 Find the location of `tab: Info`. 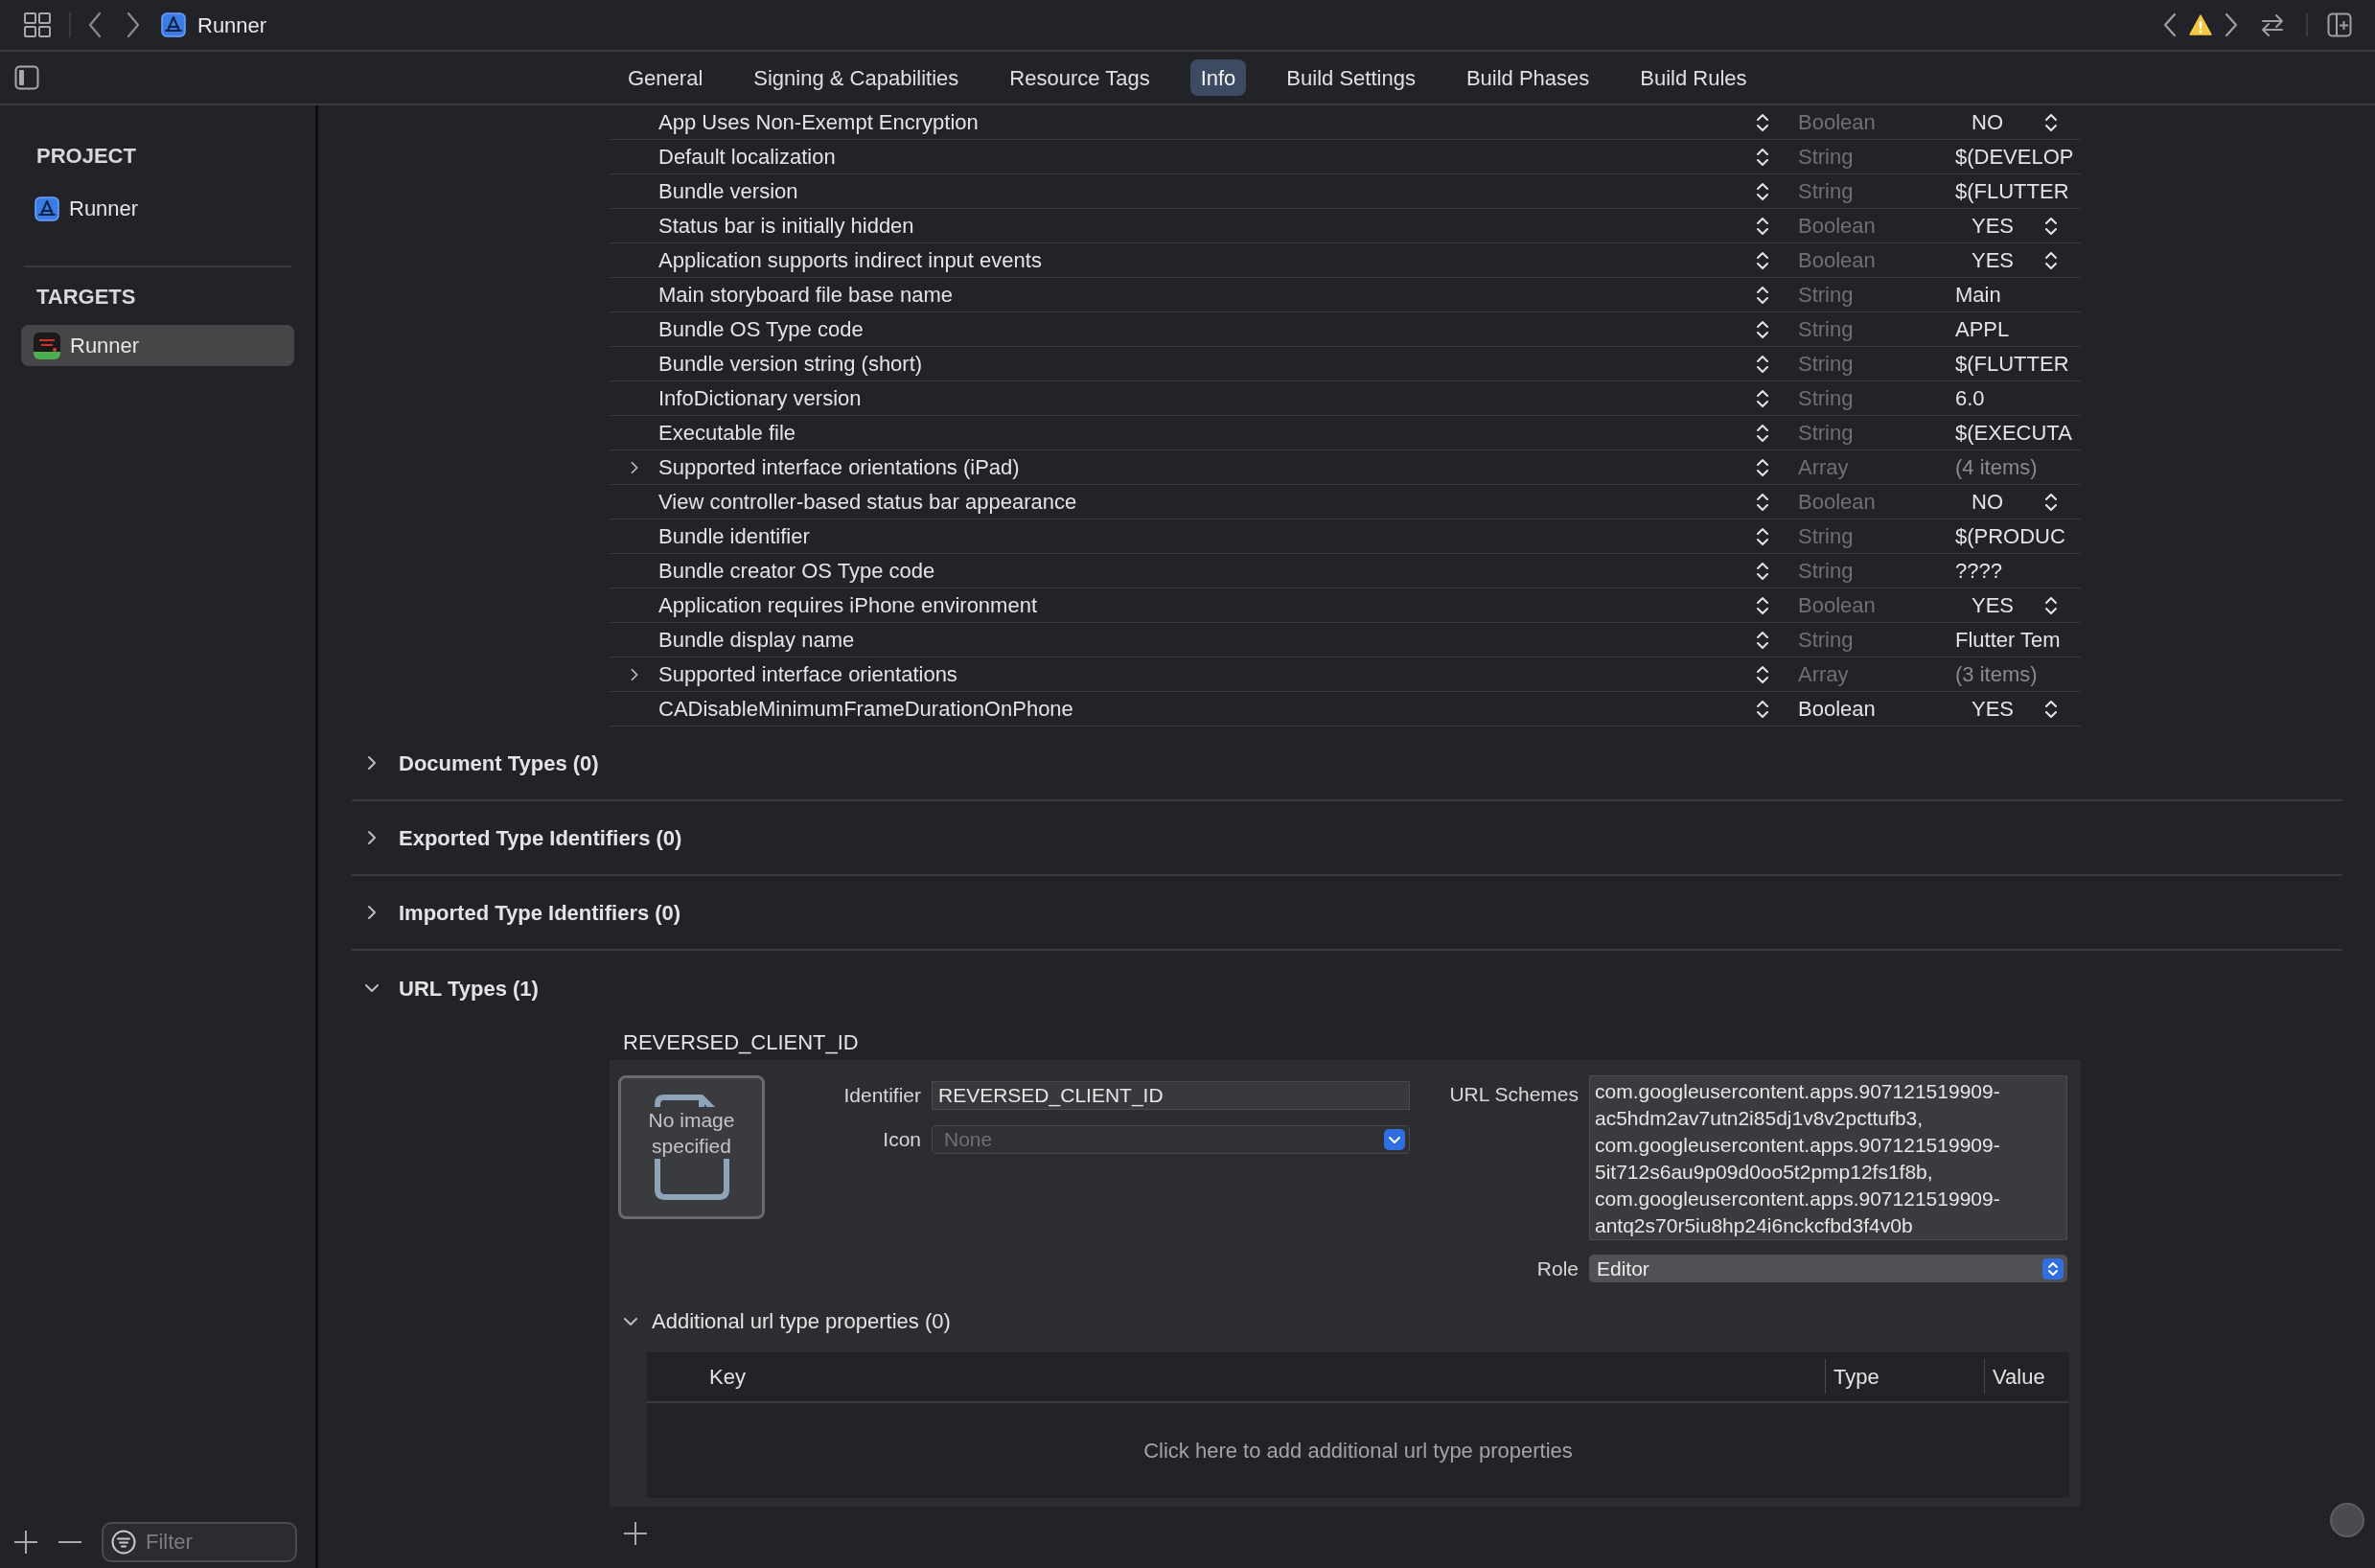

tab: Info is located at coordinates (1218, 77).